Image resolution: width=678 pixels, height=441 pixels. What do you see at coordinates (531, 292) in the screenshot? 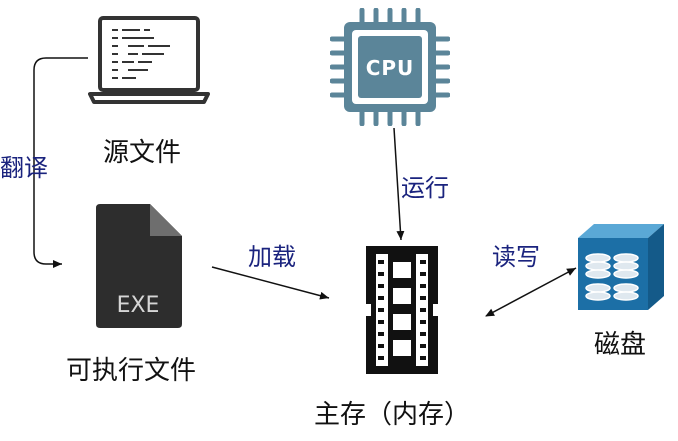
I see `readwrite-arrow` at bounding box center [531, 292].